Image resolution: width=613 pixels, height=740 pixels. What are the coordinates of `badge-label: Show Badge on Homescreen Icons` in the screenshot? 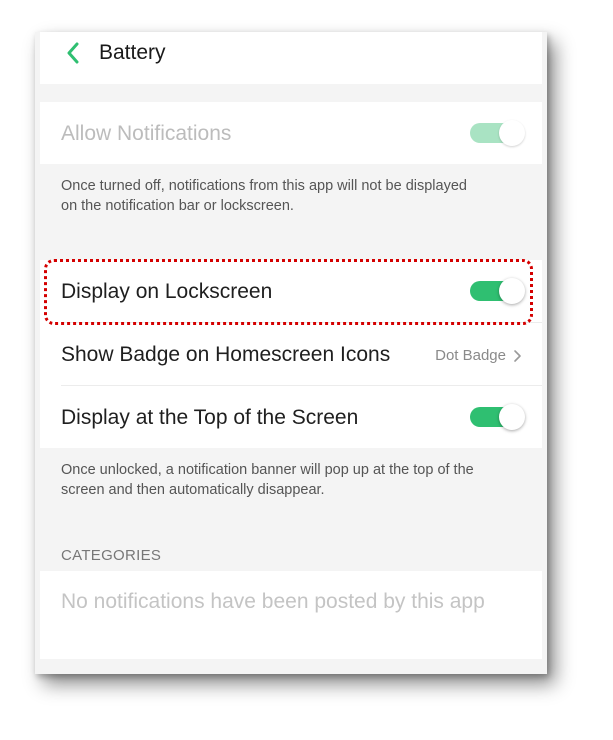 It's located at (226, 354).